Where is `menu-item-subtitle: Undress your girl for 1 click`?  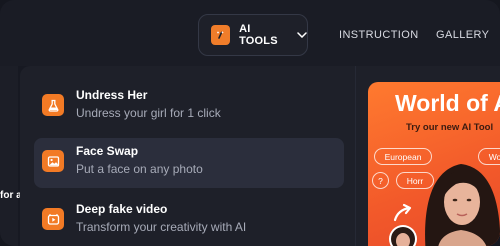 menu-item-subtitle: Undress your girl for 1 click is located at coordinates (148, 113).